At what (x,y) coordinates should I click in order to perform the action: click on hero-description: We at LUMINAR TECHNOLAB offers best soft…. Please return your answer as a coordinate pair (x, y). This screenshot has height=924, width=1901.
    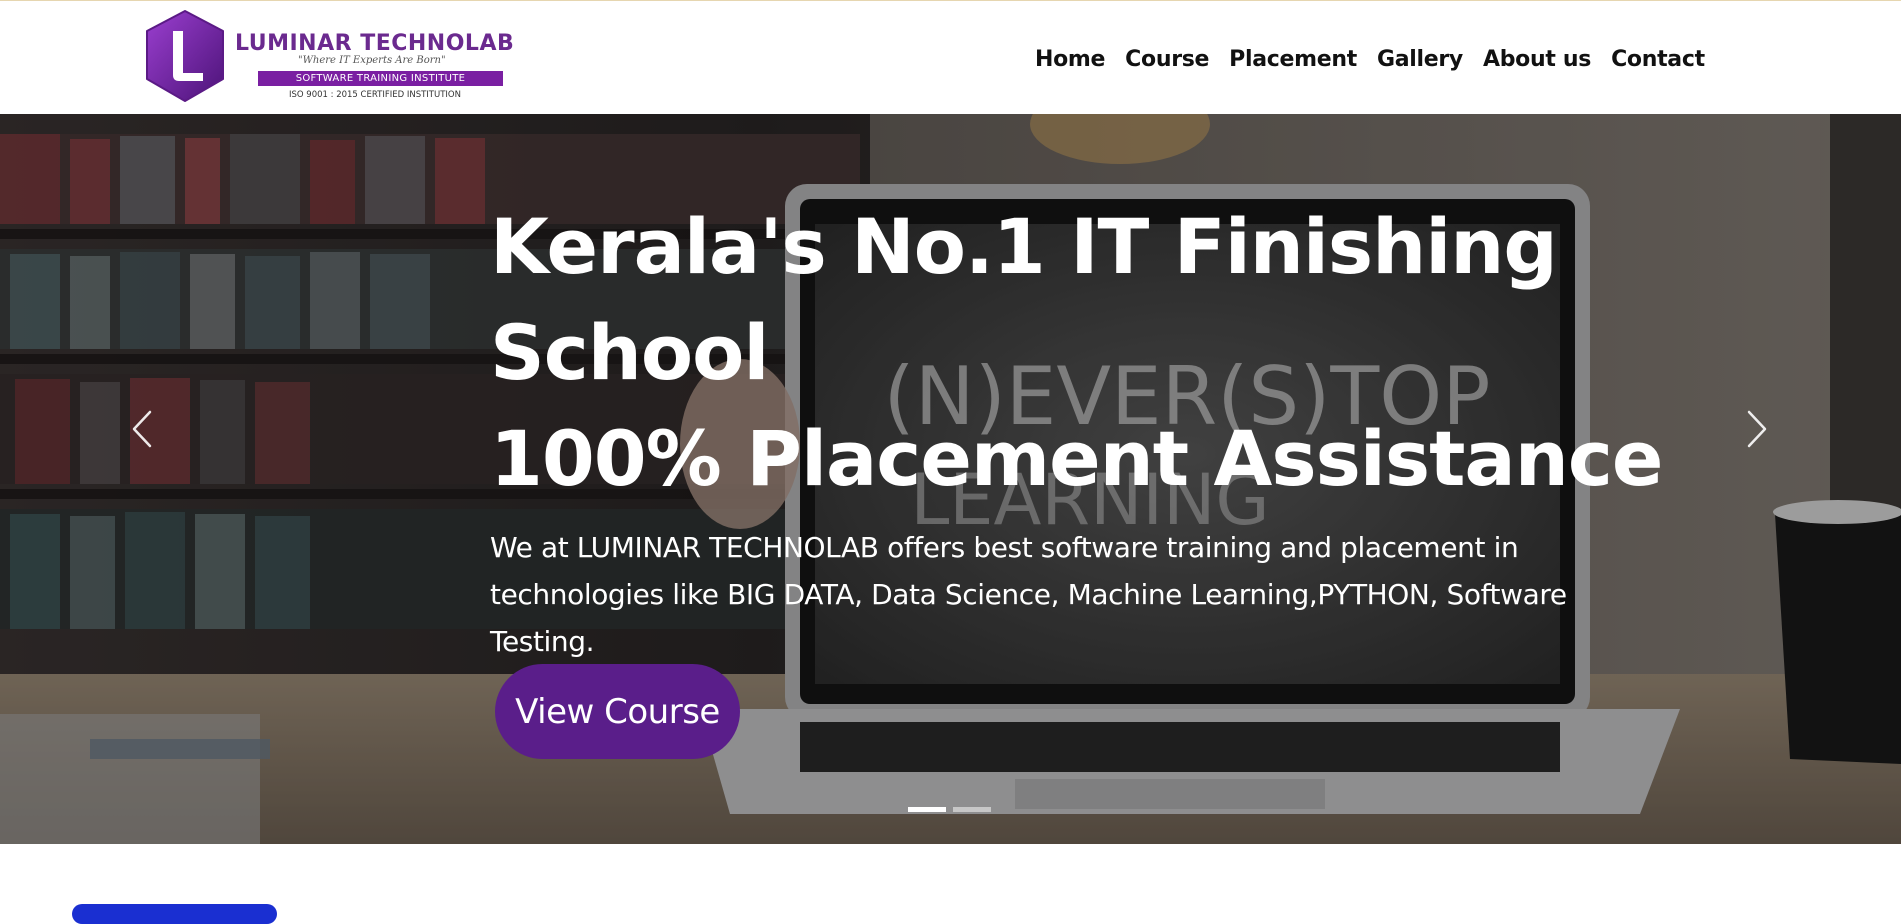
    Looking at the image, I should click on (1028, 594).